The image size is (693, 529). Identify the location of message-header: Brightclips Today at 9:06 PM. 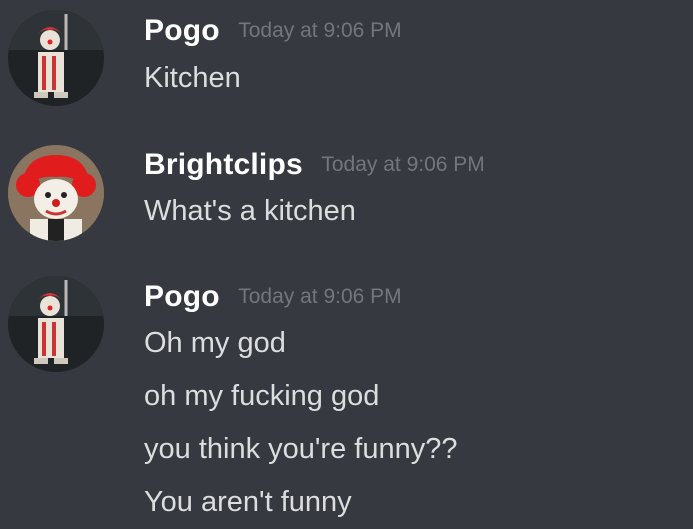
(314, 165).